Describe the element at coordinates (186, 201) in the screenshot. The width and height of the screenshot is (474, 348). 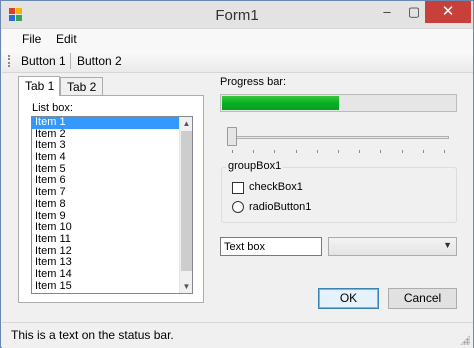
I see `scrollbar-thumb` at that location.